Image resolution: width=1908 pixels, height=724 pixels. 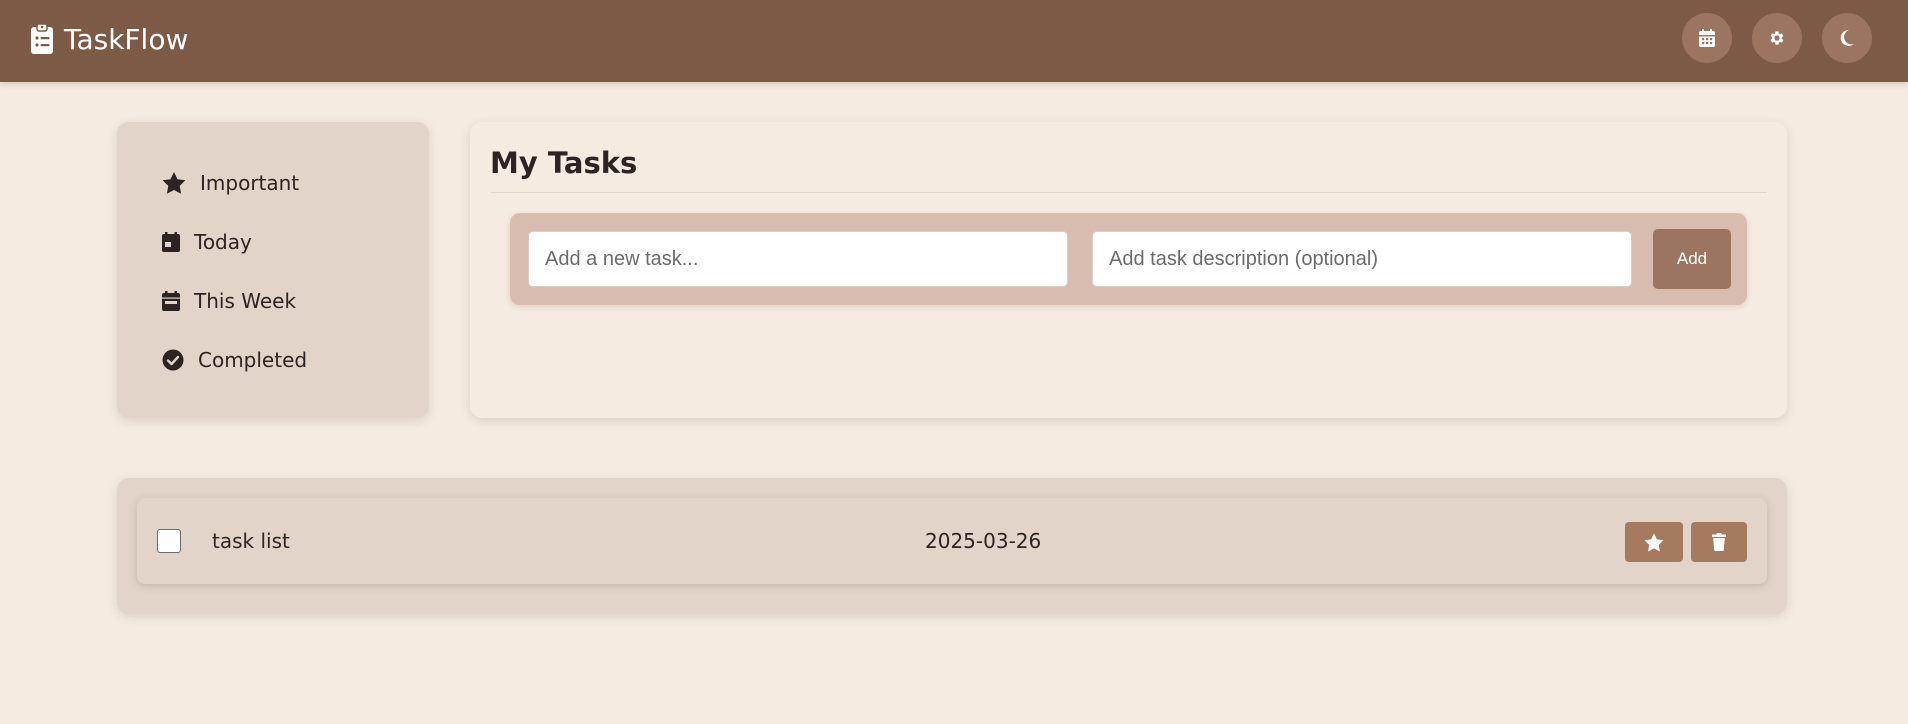 I want to click on sidebar-item-this-week: This Week, so click(x=229, y=301).